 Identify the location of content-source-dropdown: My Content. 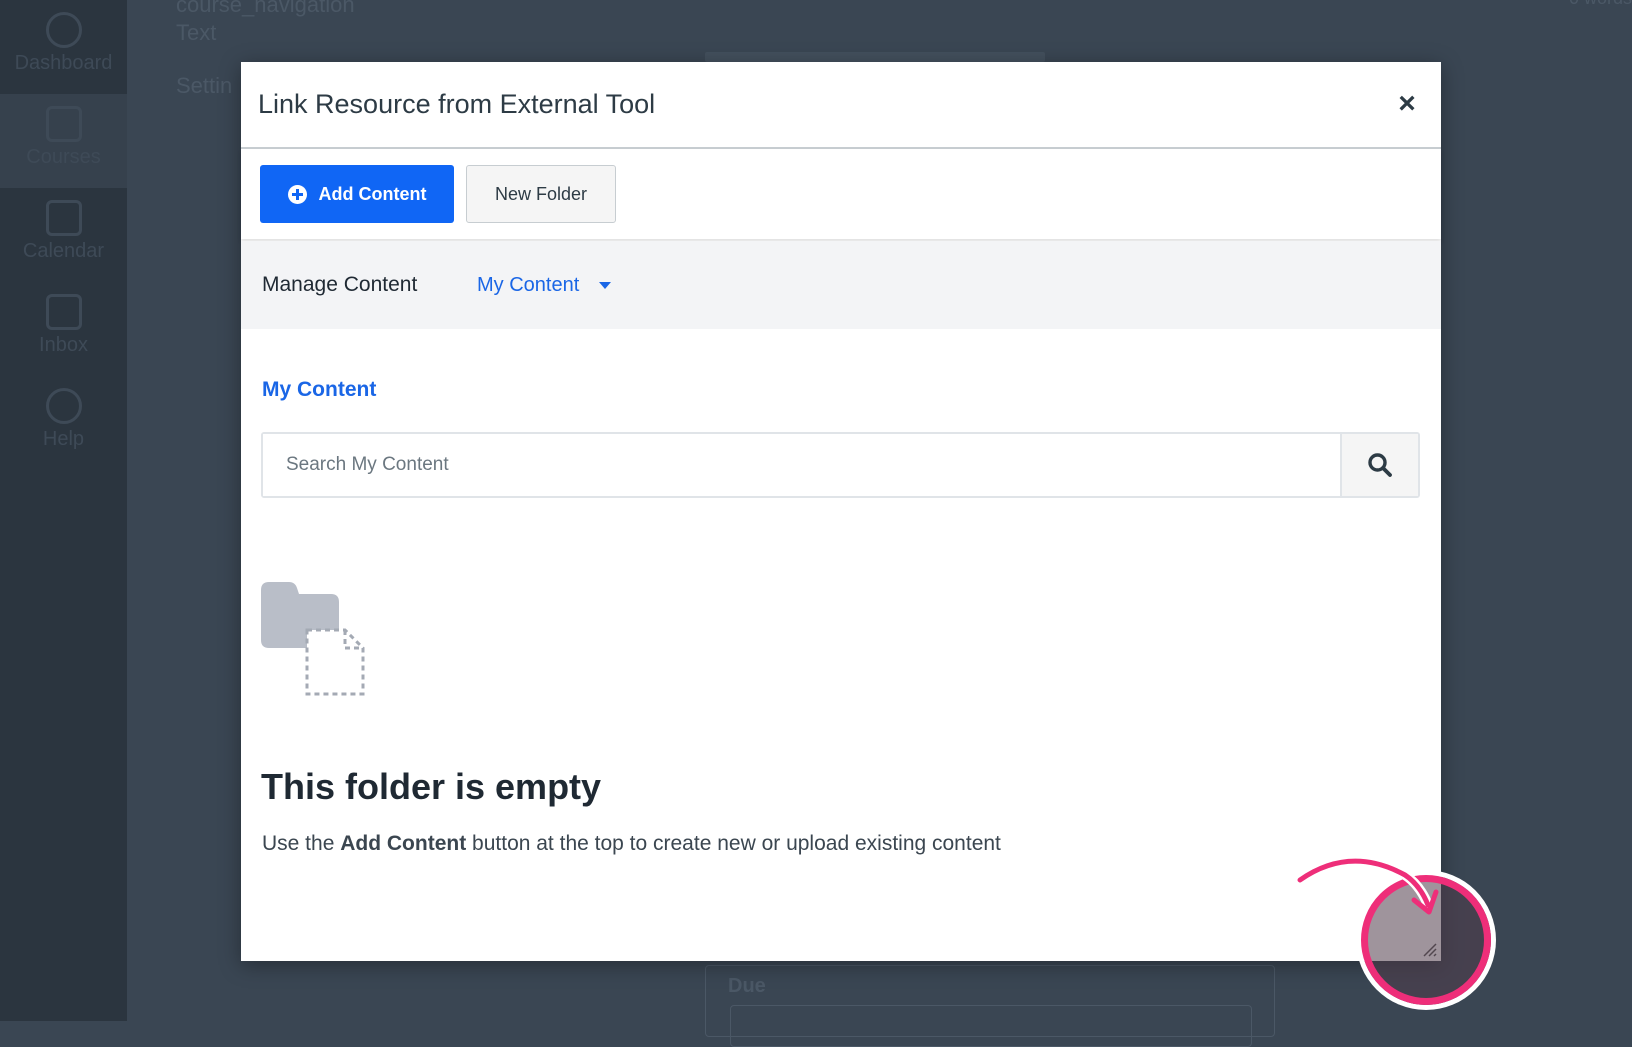
(544, 285).